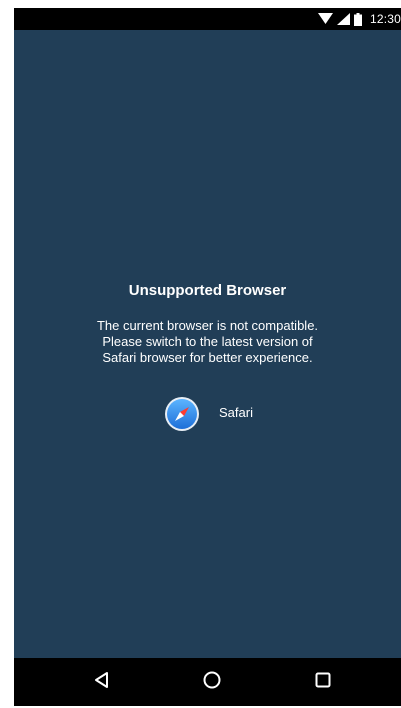 The height and width of the screenshot is (708, 401). I want to click on safari-compass-icon, so click(182, 416).